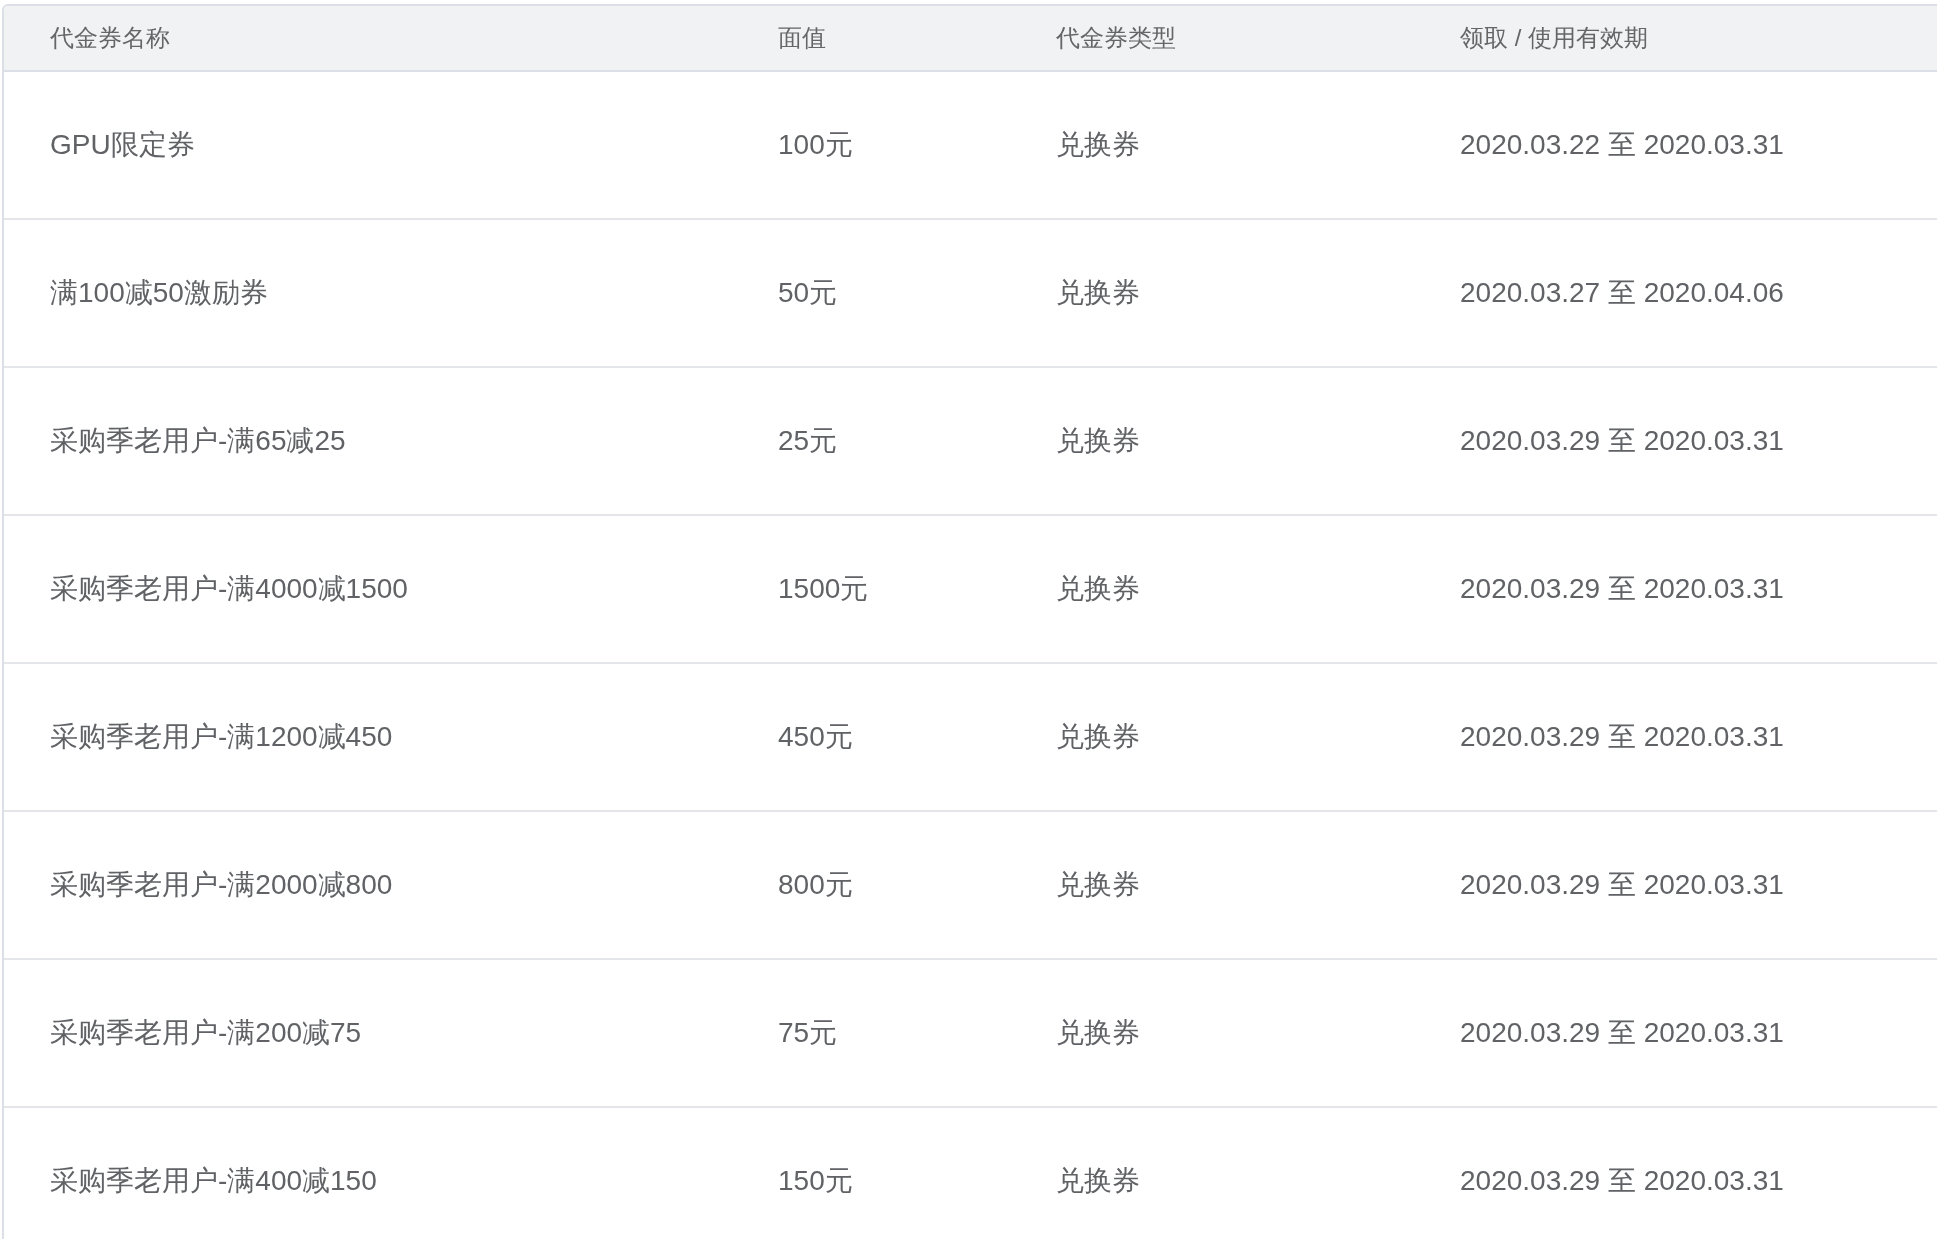 Image resolution: width=1937 pixels, height=1239 pixels. Describe the element at coordinates (229, 589) in the screenshot. I see `table-cell-text: 采购季老用户-满4000减1500` at that location.